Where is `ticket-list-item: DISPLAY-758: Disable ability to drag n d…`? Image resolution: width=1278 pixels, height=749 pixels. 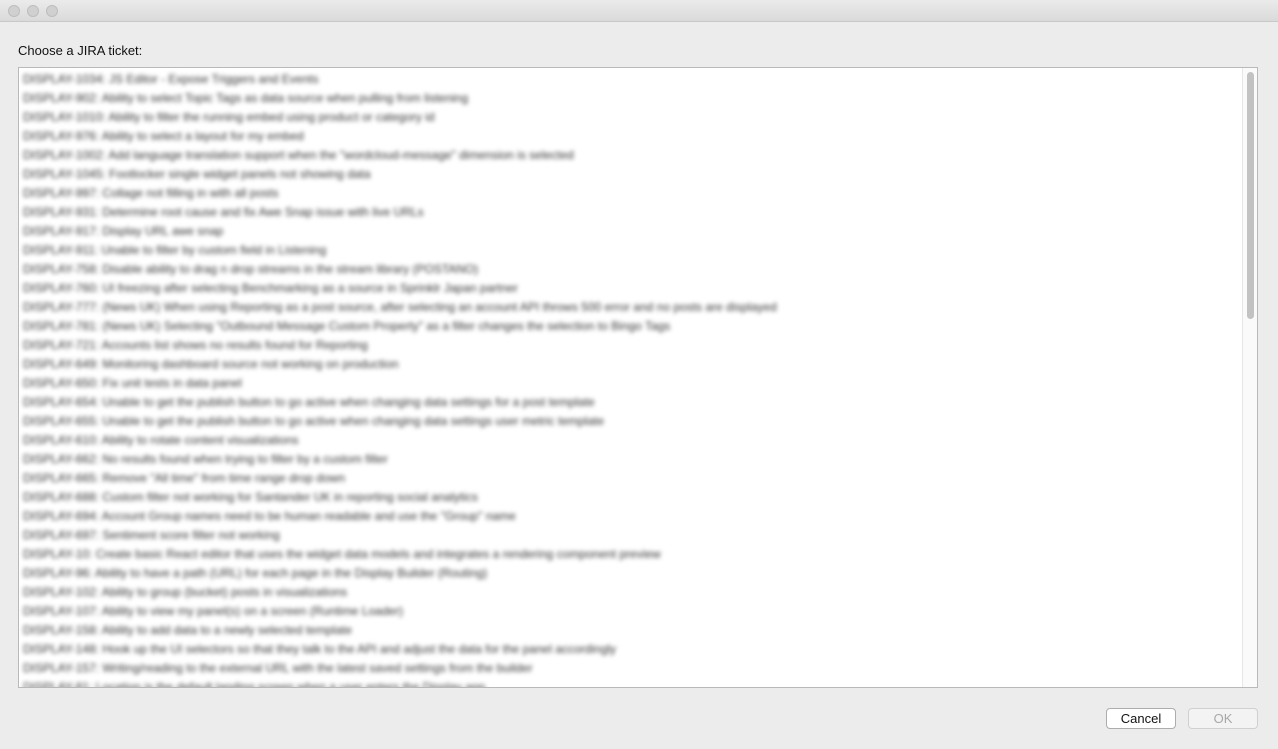
ticket-list-item: DISPLAY-758: Disable ability to drag n d… is located at coordinates (400, 269).